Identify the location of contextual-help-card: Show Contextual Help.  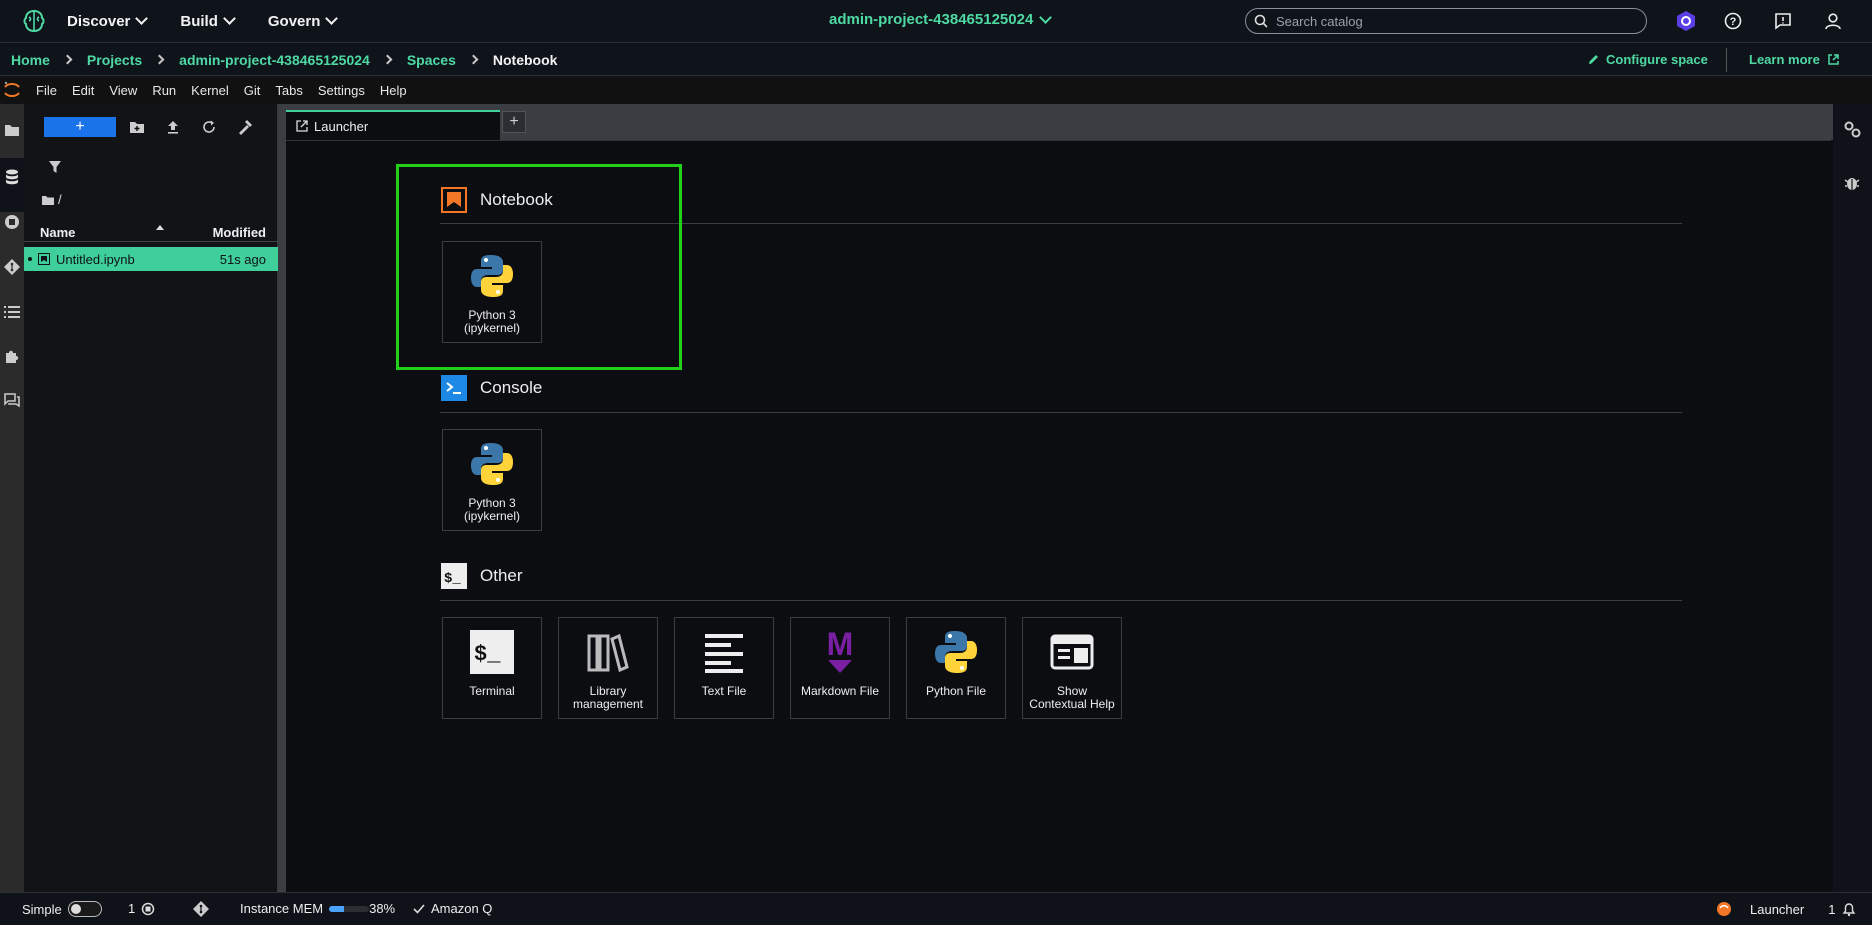
(1072, 668).